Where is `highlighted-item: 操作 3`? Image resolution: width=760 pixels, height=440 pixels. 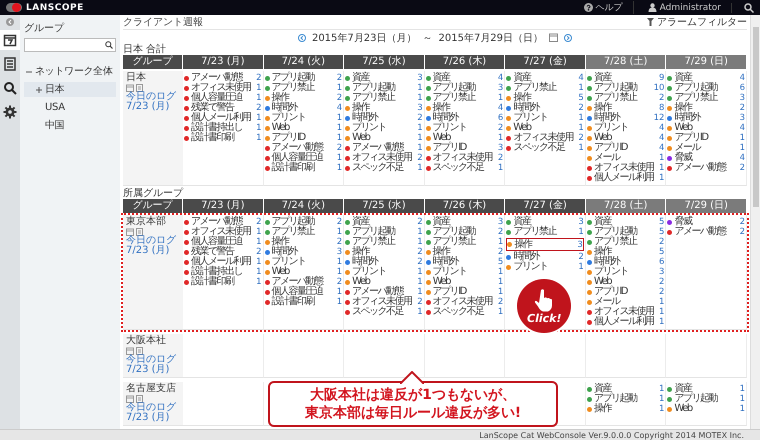
highlighted-item: 操作 3 is located at coordinates (545, 244).